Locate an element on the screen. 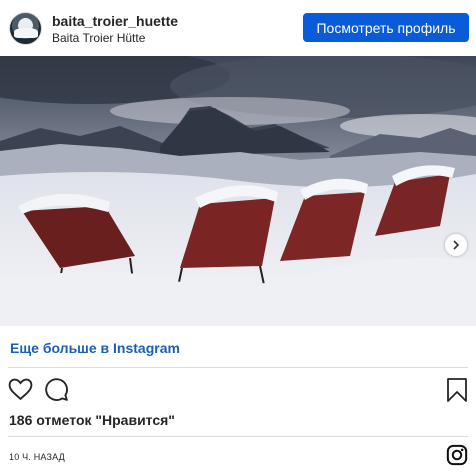 Image resolution: width=476 pixels, height=472 pixels. bookmark-icon is located at coordinates (457, 390).